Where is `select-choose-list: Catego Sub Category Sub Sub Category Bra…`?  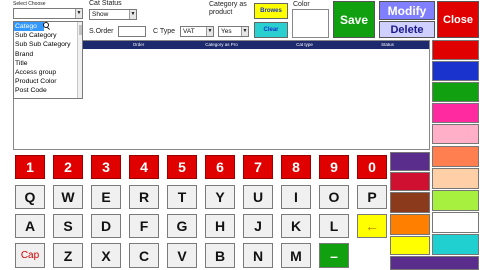 select-choose-list: Catego Sub Category Sub Sub Category Bra… is located at coordinates (48, 60).